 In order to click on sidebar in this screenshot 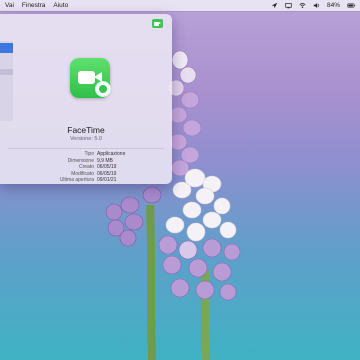, I will do `click(6, 81)`.